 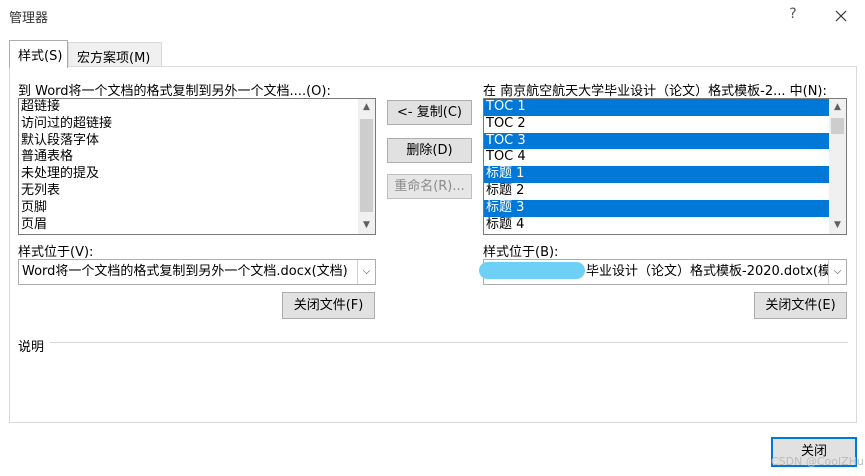 I want to click on tab-macro-items: 宏方案项(M), so click(x=115, y=54).